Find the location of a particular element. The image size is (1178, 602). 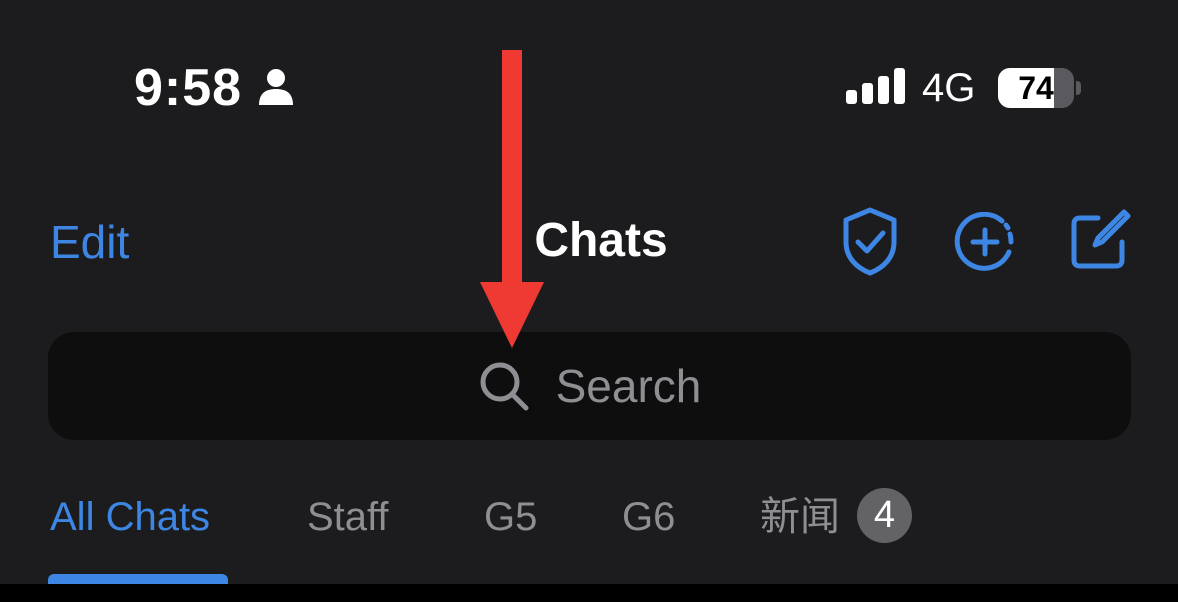

battery-body: 74 is located at coordinates (1036, 88).